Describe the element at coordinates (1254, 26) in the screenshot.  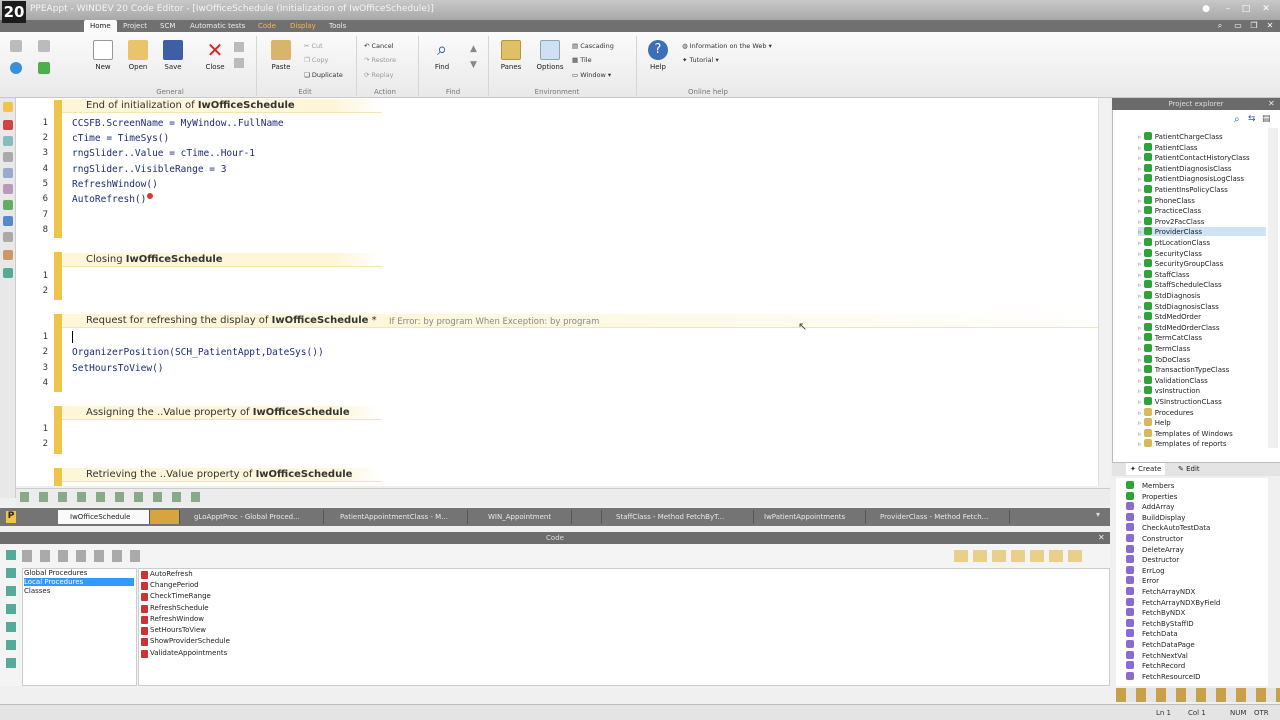
I see `restore-icon: ❐` at that location.